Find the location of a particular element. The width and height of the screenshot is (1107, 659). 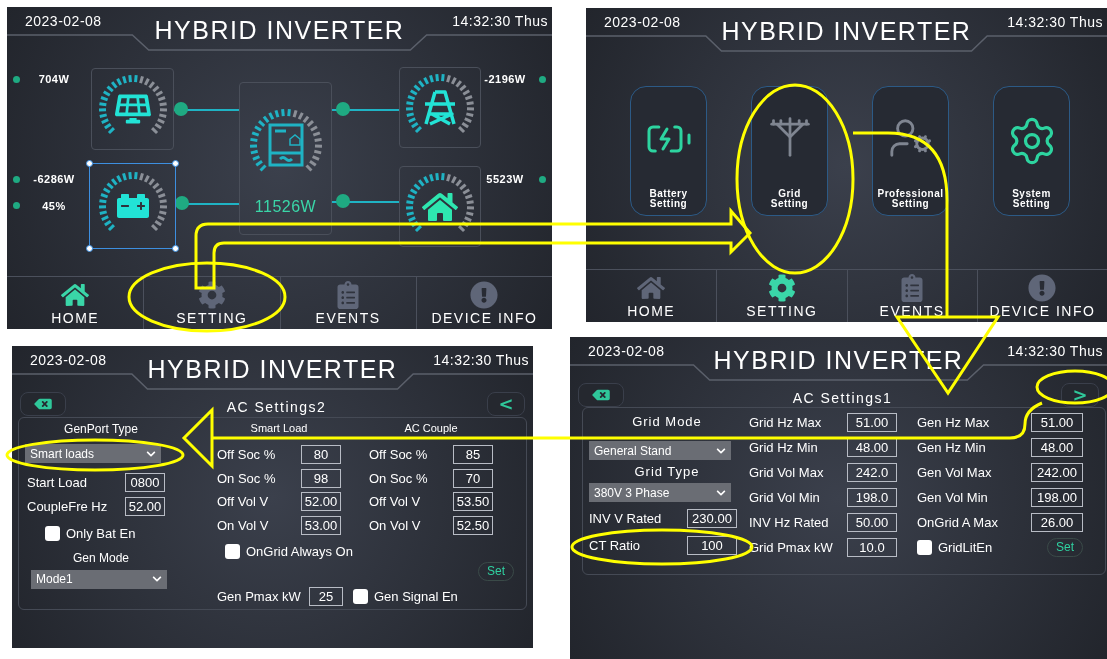

input-field: 0800 is located at coordinates (145, 483).